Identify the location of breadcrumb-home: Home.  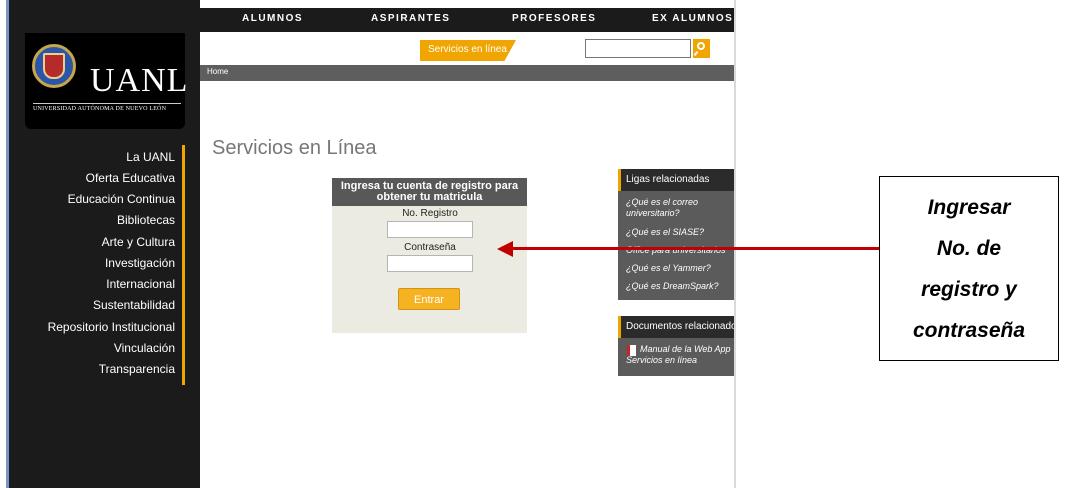
(217, 71).